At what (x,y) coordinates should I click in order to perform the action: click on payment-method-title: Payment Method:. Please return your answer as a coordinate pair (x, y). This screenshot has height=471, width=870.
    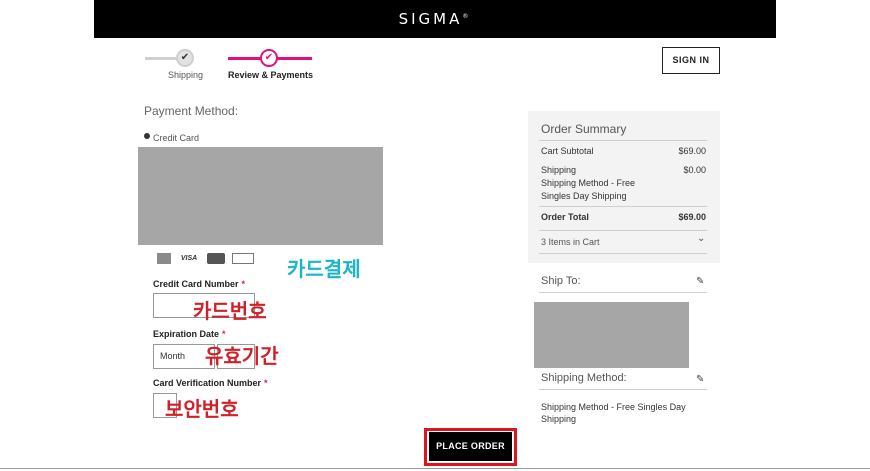
    Looking at the image, I should click on (191, 111).